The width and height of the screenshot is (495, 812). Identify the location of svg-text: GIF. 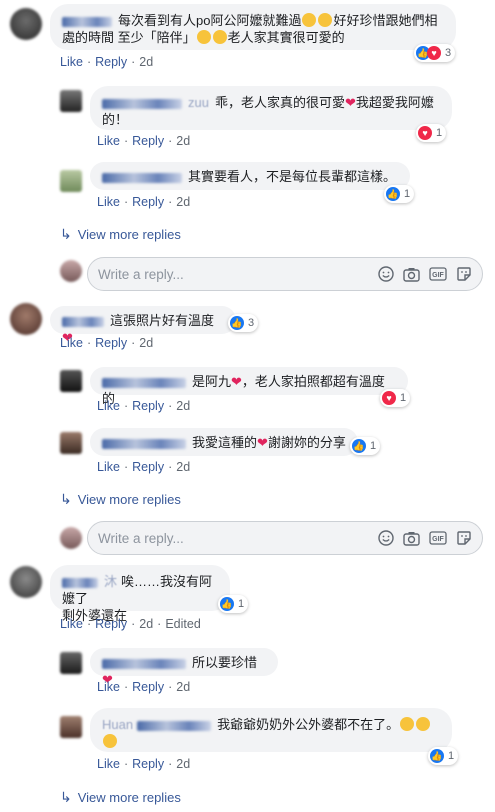
(438, 275).